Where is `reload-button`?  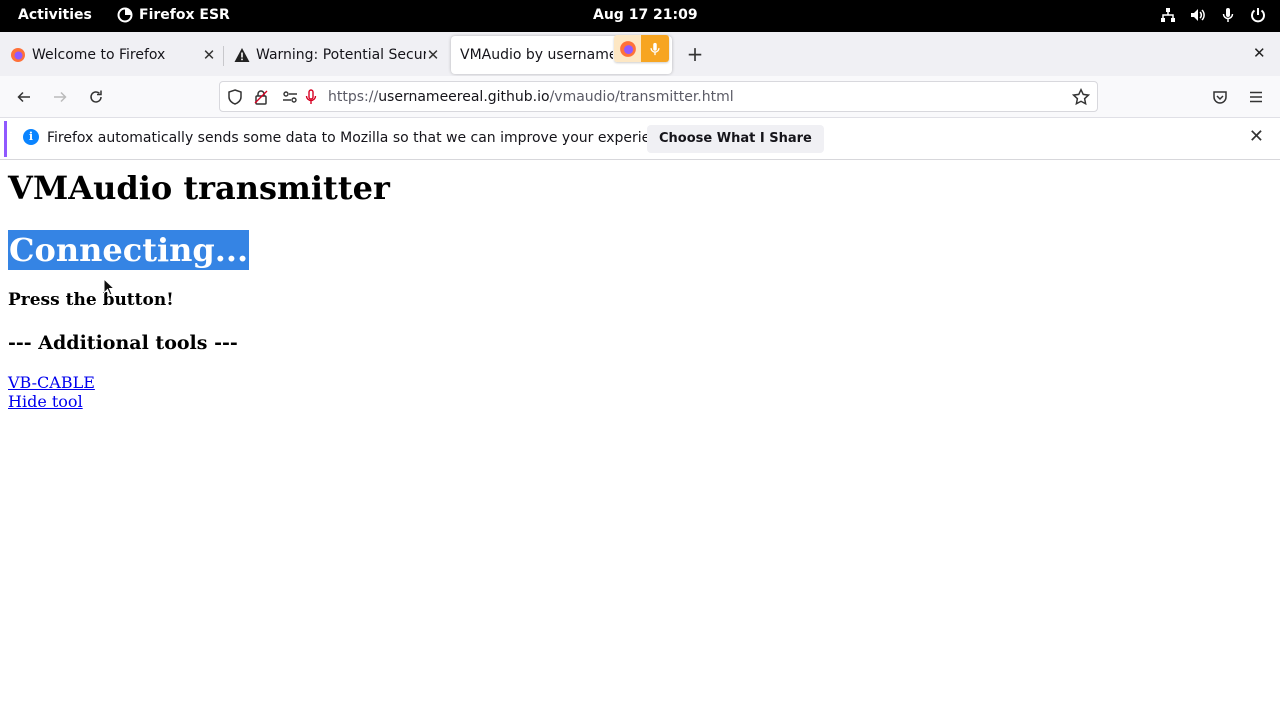 reload-button is located at coordinates (96, 97).